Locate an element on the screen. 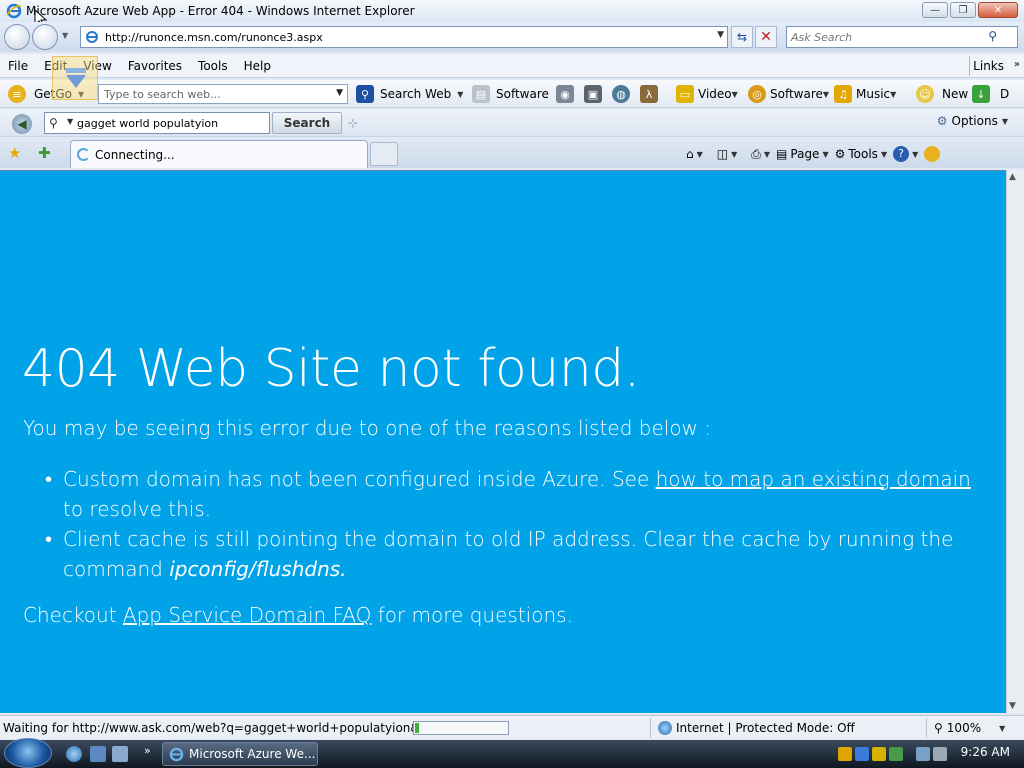 The width and height of the screenshot is (1024, 768). page-icon is located at coordinates (92, 37).